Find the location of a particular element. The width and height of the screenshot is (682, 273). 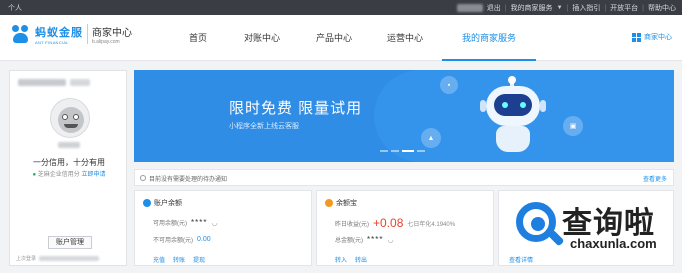

transfer-link: 转账 is located at coordinates (179, 259).